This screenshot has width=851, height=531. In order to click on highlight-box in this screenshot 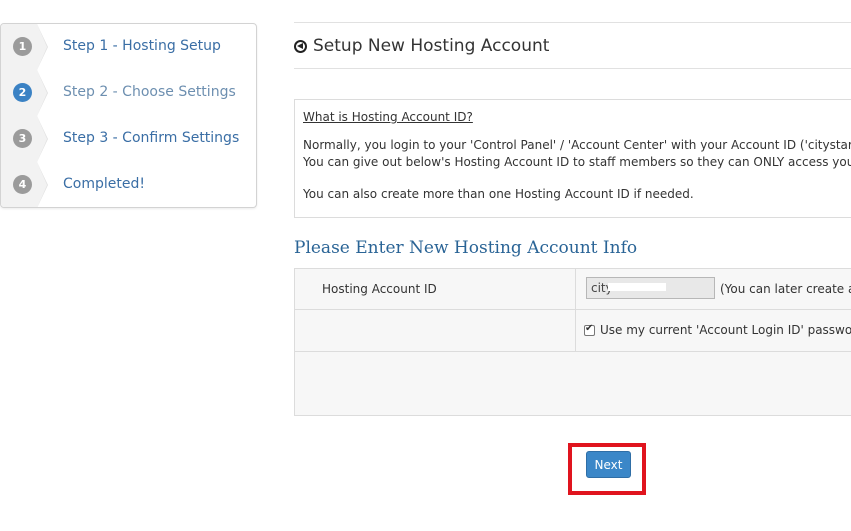, I will do `click(607, 469)`.